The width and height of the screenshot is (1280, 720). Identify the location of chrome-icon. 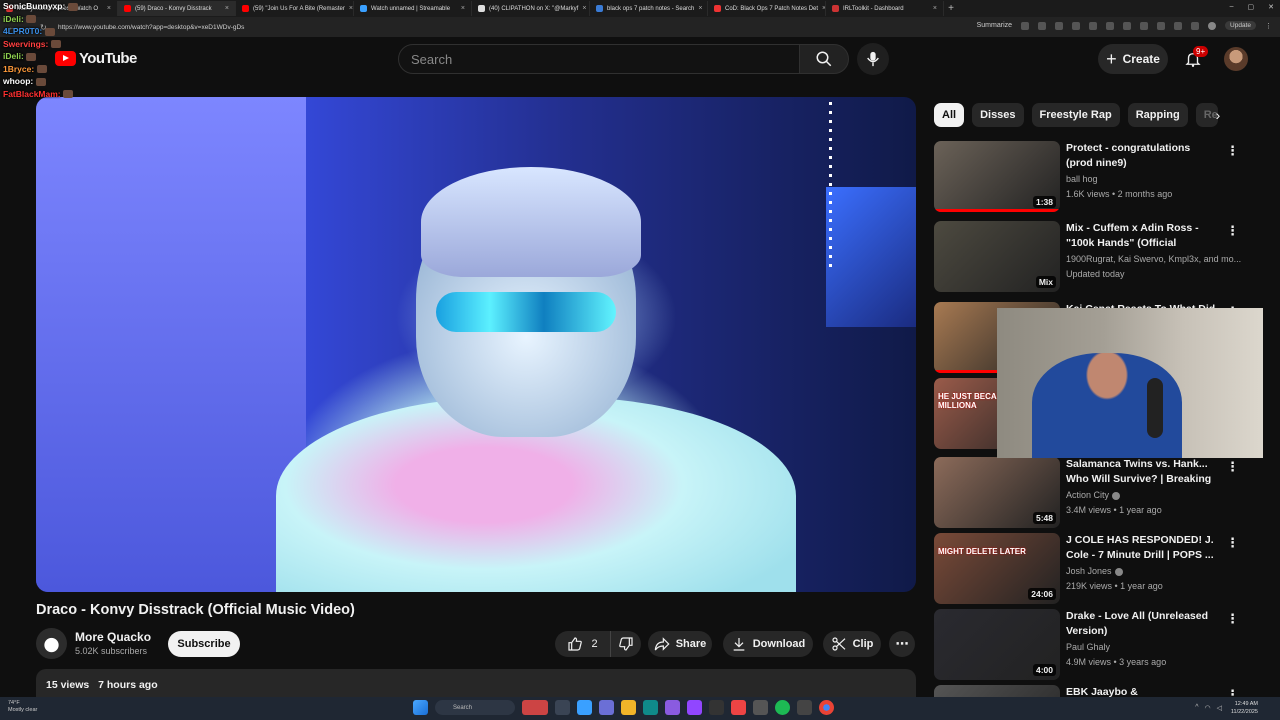
(826, 707).